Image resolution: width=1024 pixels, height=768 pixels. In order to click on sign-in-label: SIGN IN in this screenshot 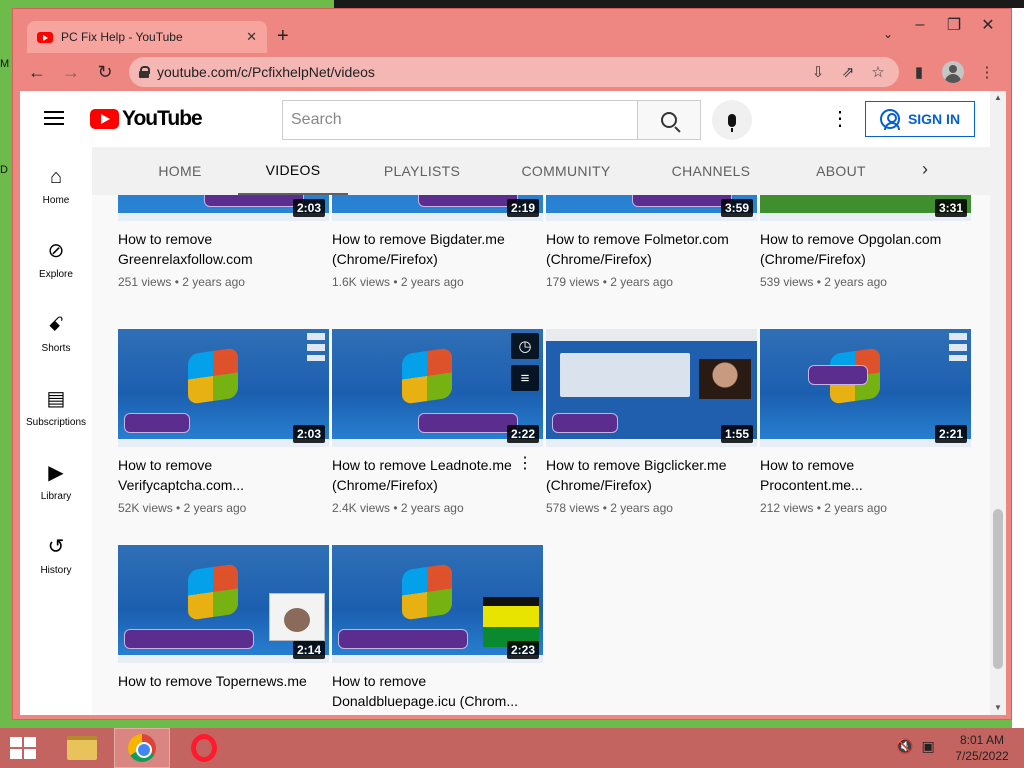, I will do `click(934, 119)`.